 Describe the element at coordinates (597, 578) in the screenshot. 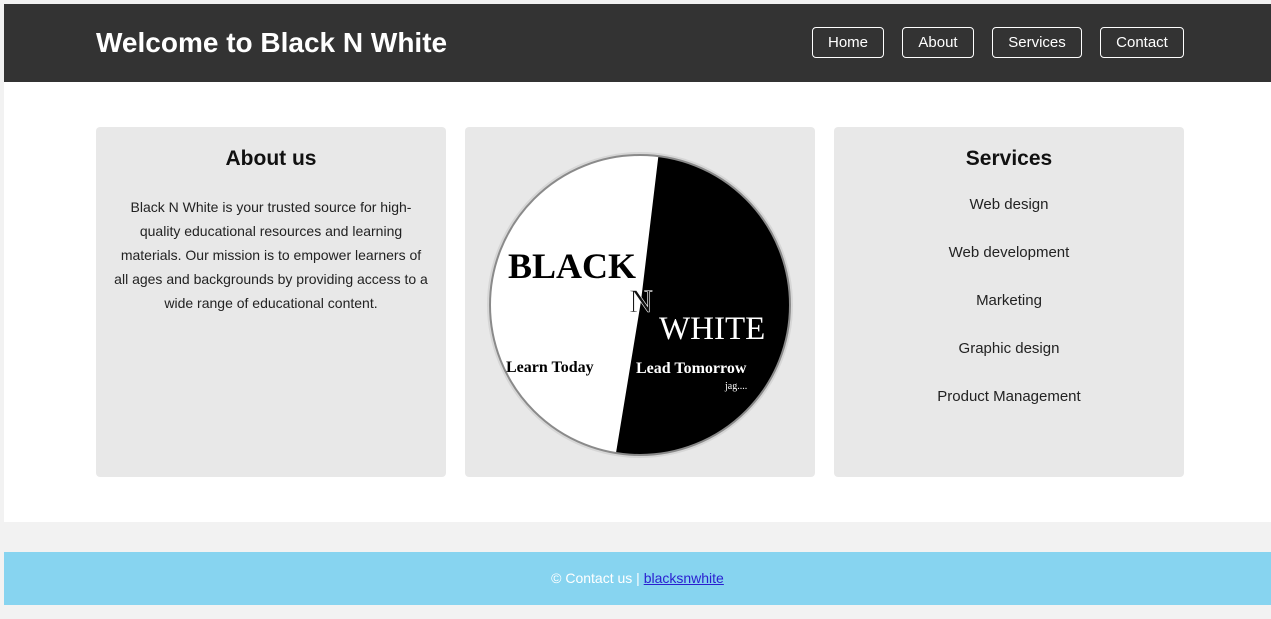

I see `footer-text: © Contact us |` at that location.